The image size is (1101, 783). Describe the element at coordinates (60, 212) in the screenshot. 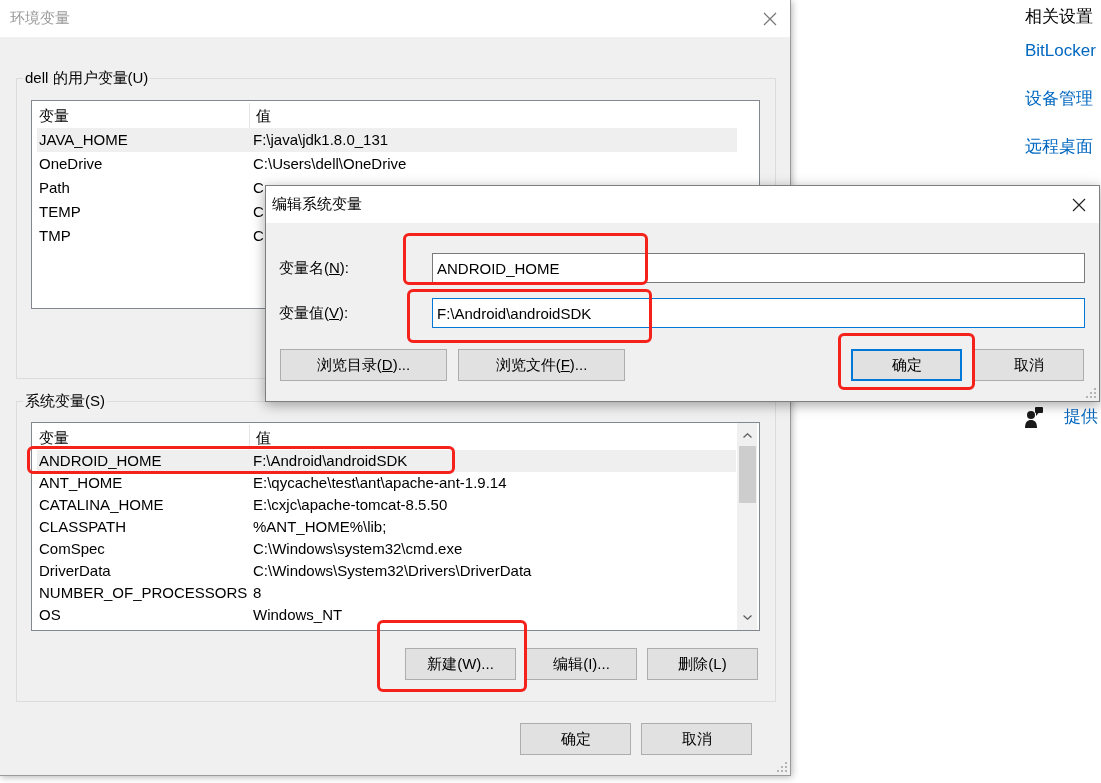

I see `variable-name: TEMP` at that location.